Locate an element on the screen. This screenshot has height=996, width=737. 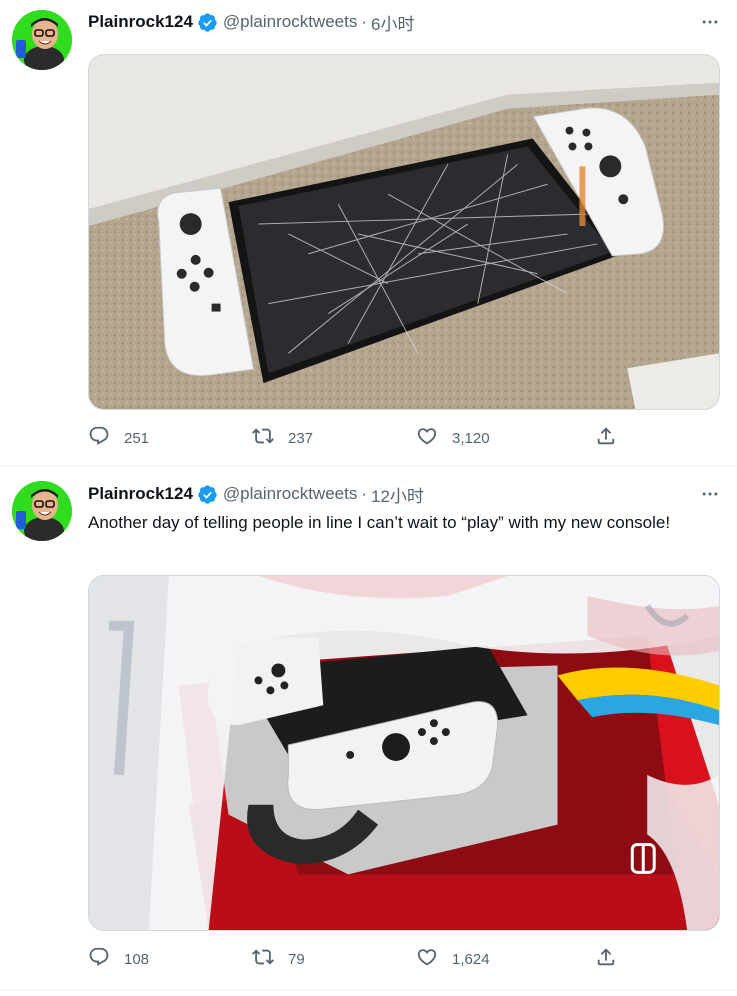
like-button: 3,120 is located at coordinates (453, 438).